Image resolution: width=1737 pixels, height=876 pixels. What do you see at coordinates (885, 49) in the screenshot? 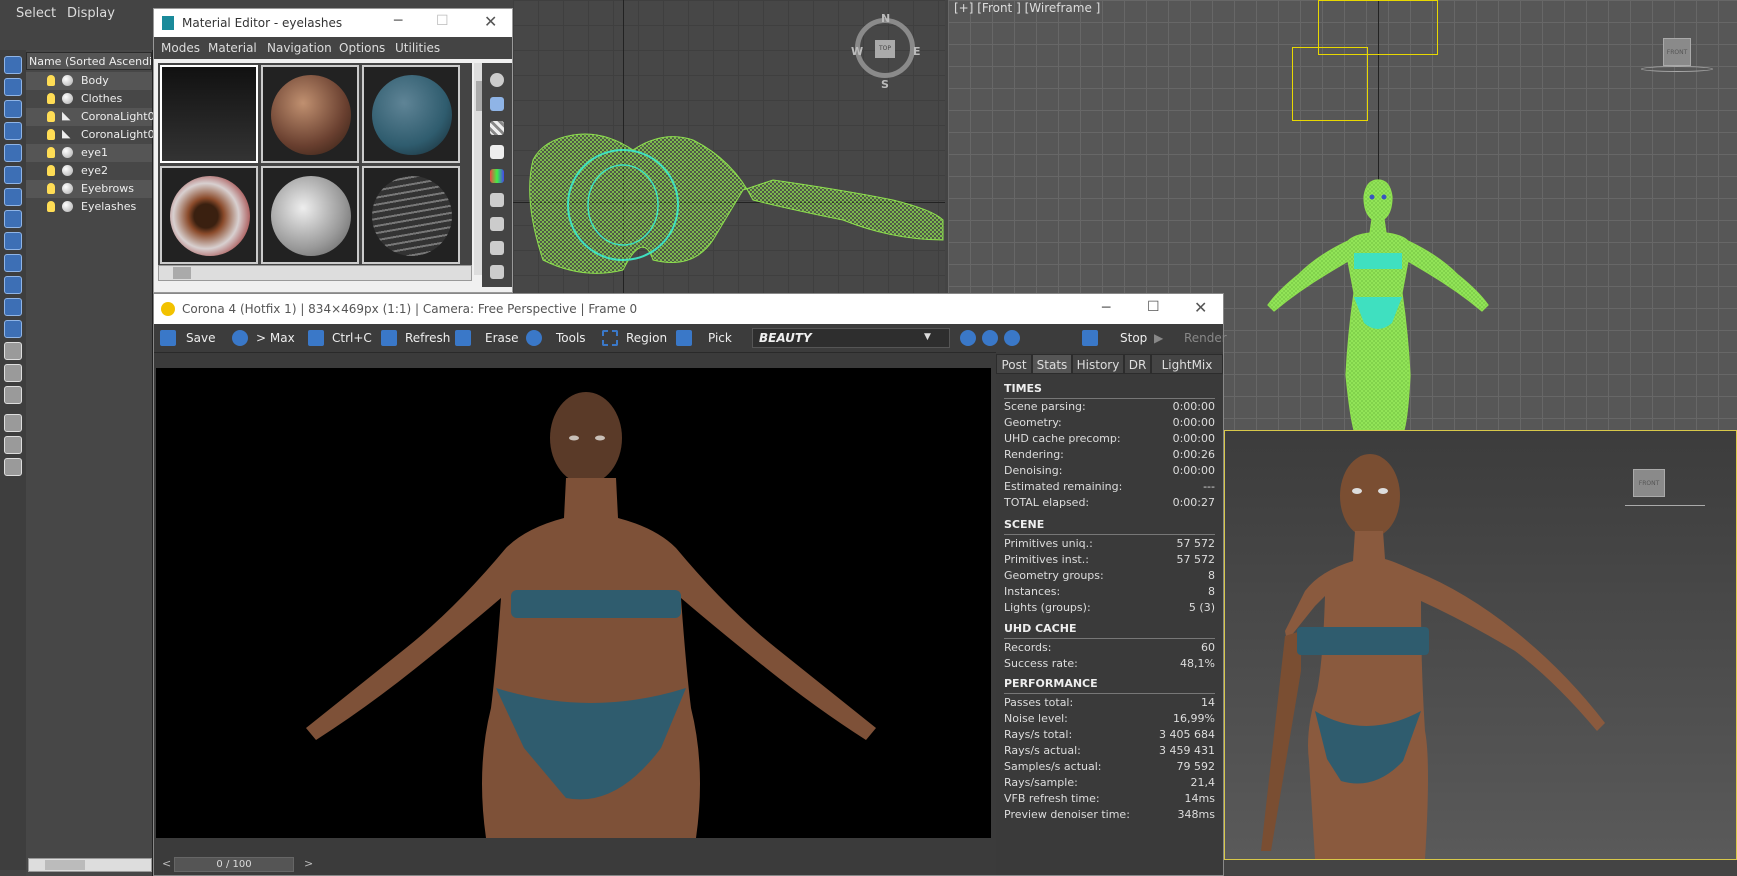
I see `viewcube: TOP` at bounding box center [885, 49].